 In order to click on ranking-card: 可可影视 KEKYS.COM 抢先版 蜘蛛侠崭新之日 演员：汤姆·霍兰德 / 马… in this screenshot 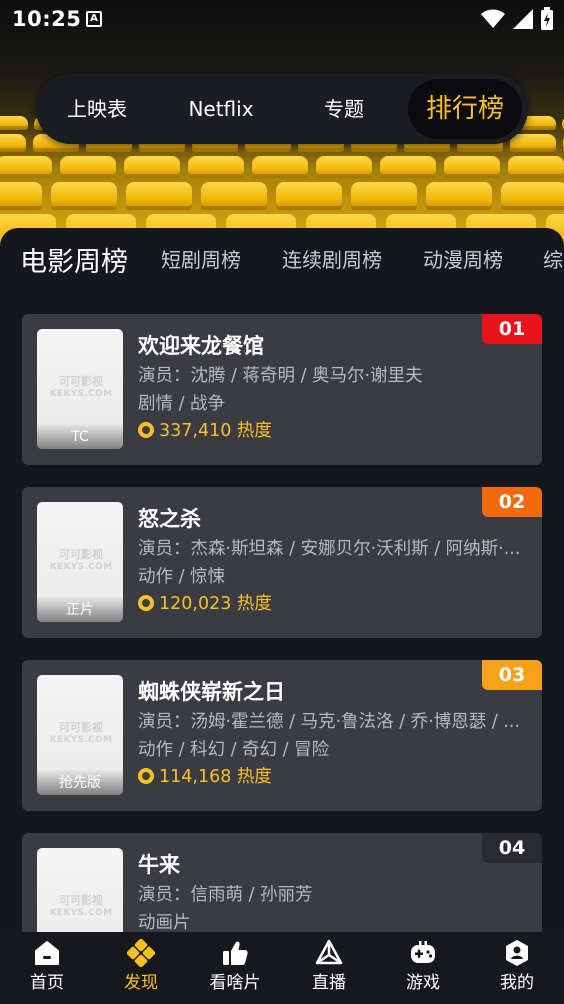, I will do `click(282, 735)`.